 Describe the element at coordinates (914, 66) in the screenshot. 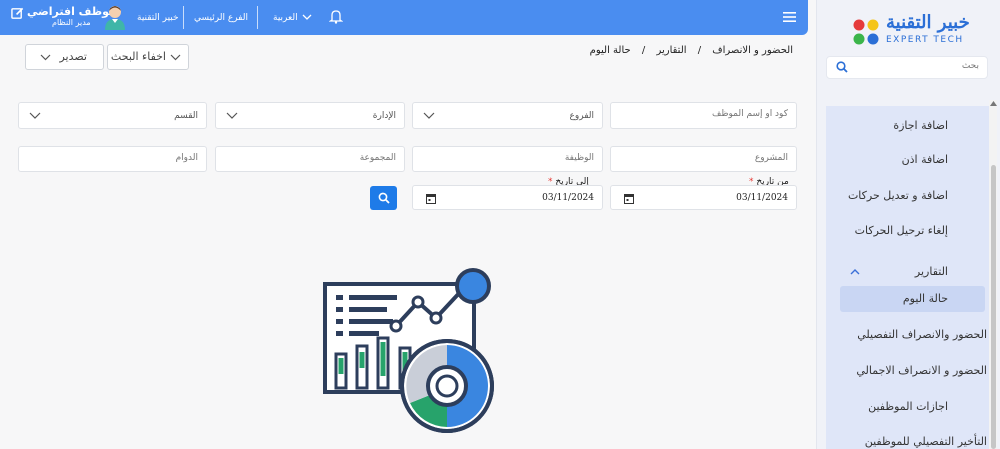

I see `sidebar-search-input` at that location.